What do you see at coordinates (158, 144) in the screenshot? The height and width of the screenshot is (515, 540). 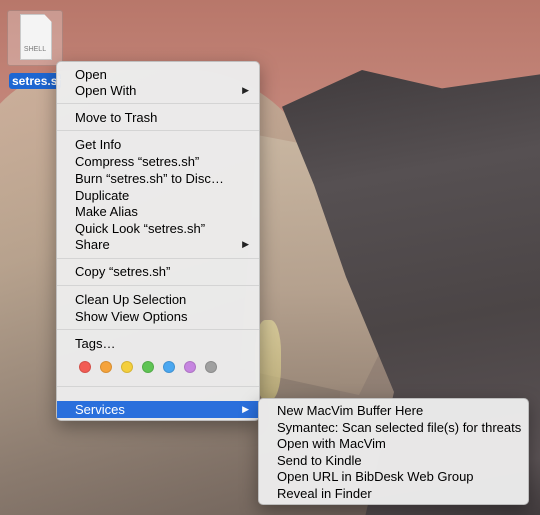 I see `menu-item-get-info: Get Info` at bounding box center [158, 144].